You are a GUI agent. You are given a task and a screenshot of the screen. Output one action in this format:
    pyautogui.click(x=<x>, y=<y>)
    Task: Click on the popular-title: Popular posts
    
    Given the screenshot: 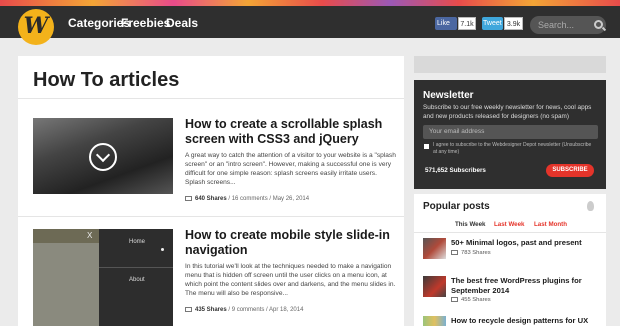 What is the action you would take?
    pyautogui.click(x=456, y=206)
    